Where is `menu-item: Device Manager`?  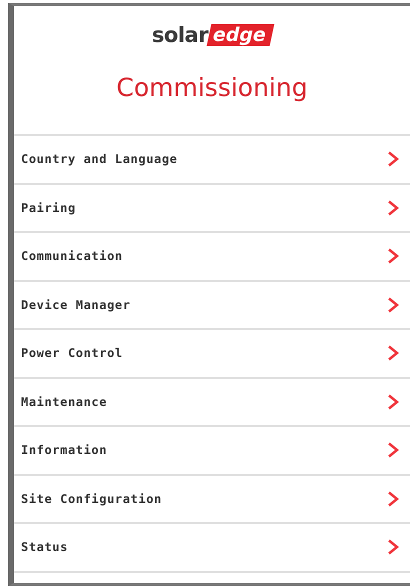
menu-item: Device Manager is located at coordinates (212, 306).